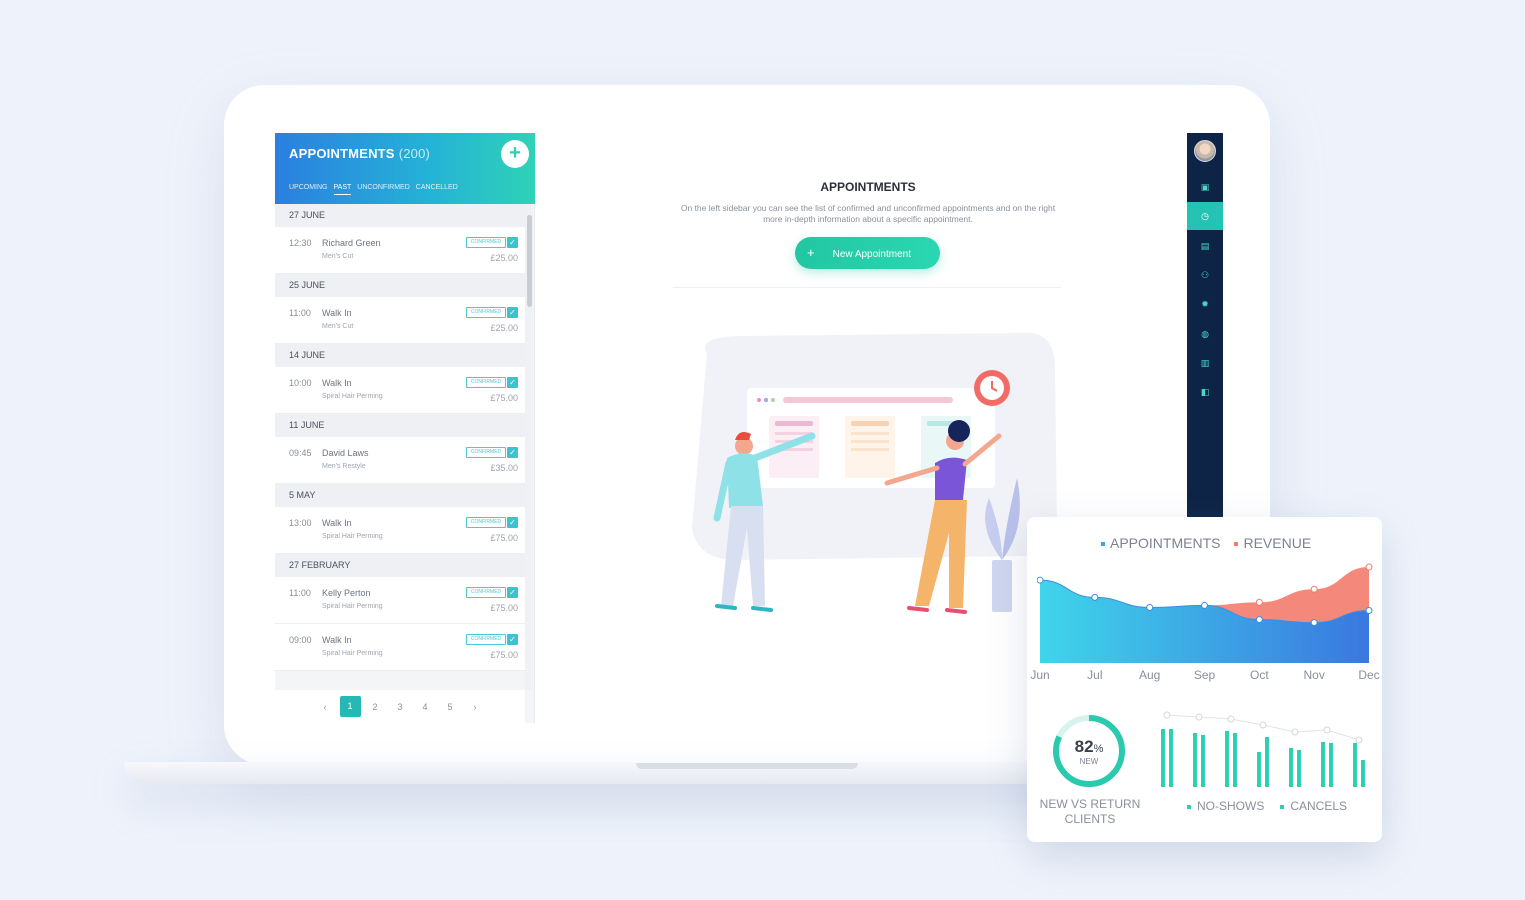  What do you see at coordinates (1095, 675) in the screenshot?
I see `month-tick-label: Jul` at bounding box center [1095, 675].